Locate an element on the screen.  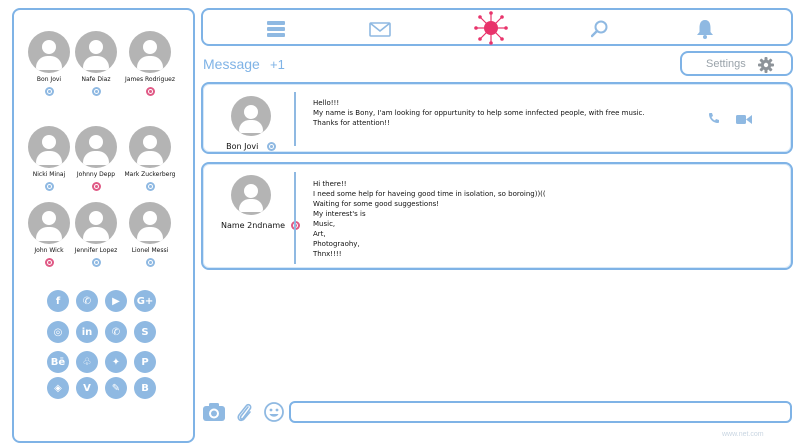
contact-name: James Rodriguez is located at coordinates (150, 79).